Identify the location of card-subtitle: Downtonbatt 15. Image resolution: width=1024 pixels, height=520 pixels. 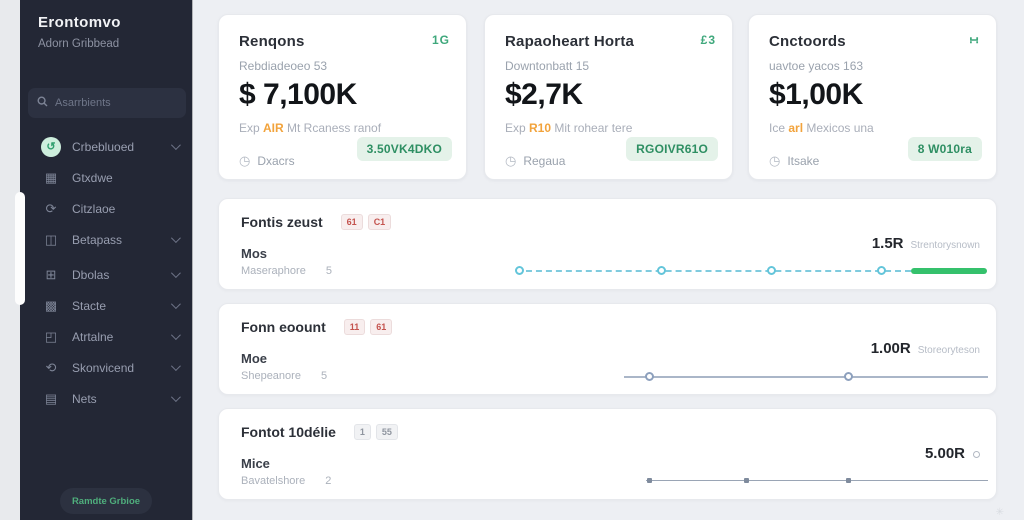
(547, 66).